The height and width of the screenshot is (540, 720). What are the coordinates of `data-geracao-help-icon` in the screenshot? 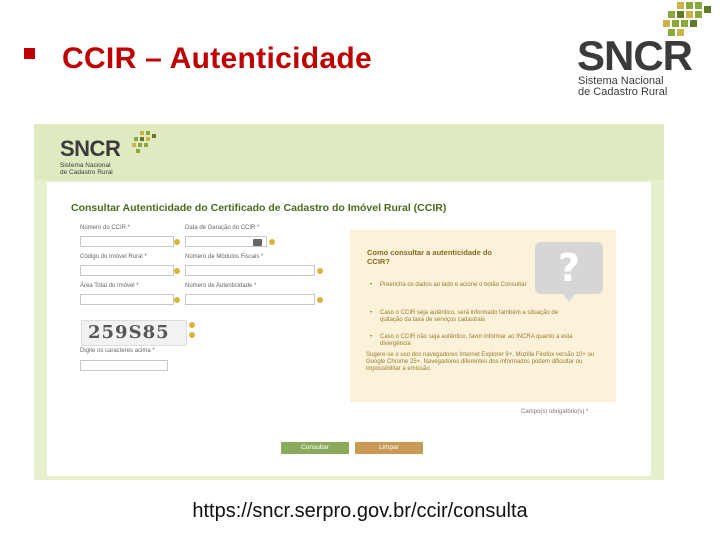 It's located at (272, 242).